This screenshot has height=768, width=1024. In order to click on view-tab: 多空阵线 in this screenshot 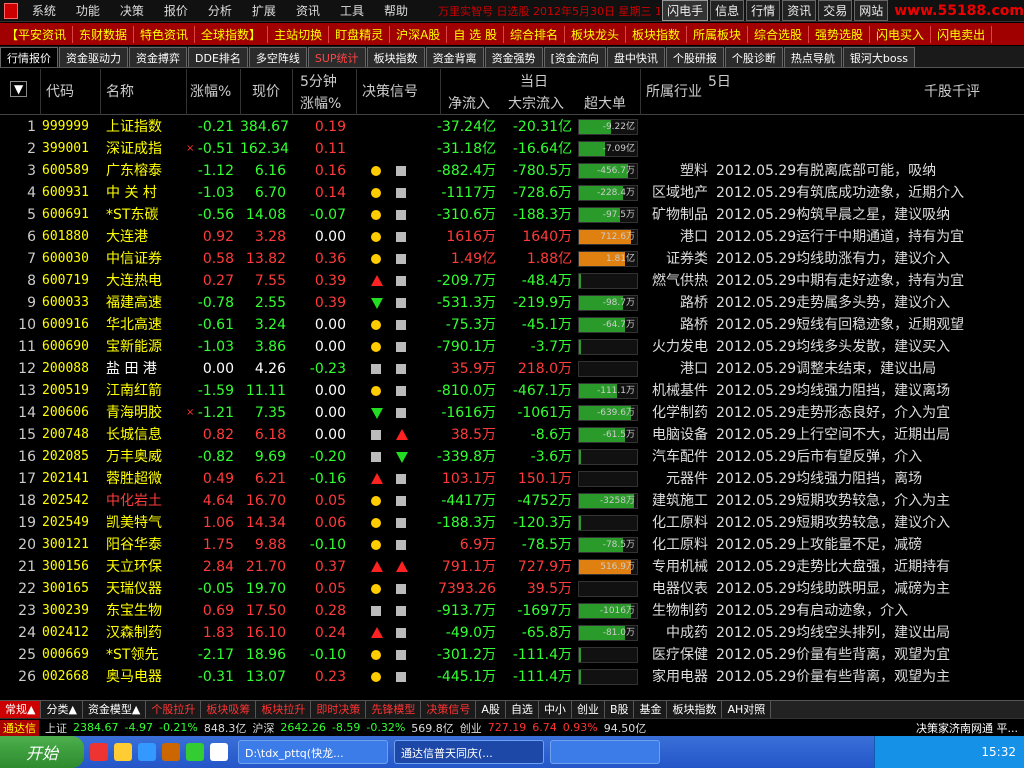, I will do `click(277, 57)`.